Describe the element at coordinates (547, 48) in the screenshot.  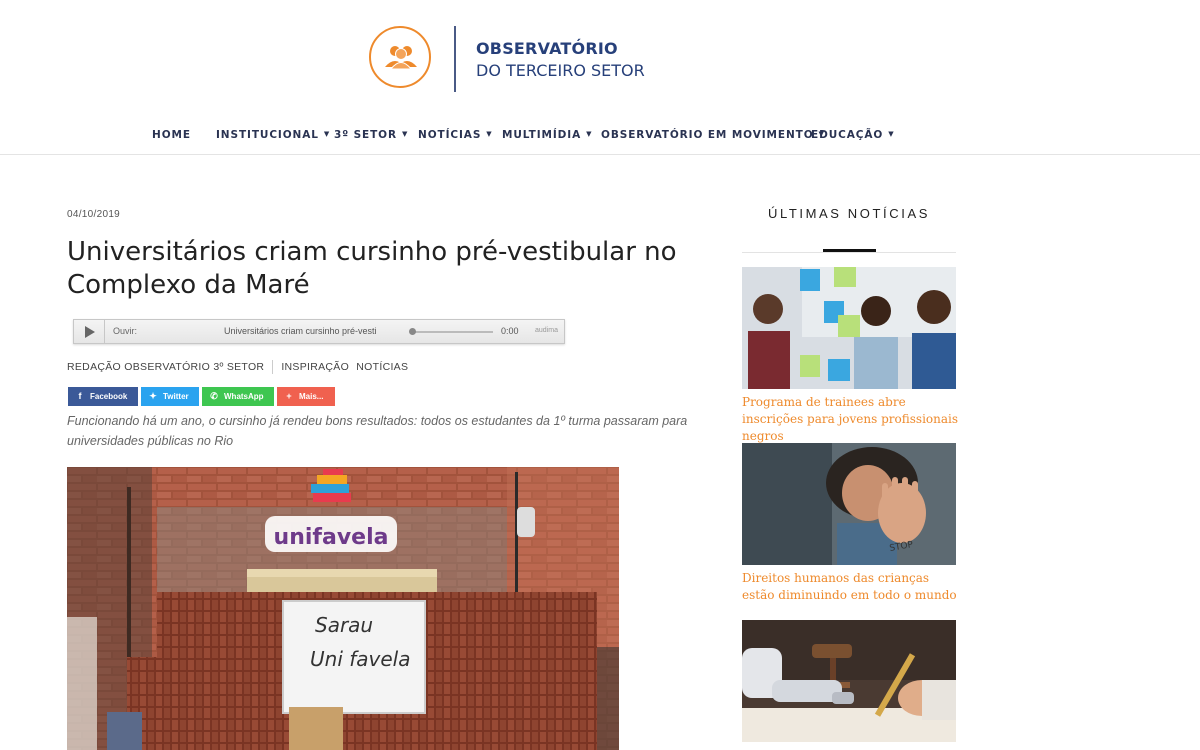
I see `logo-title: OBSERVATÓRIO` at that location.